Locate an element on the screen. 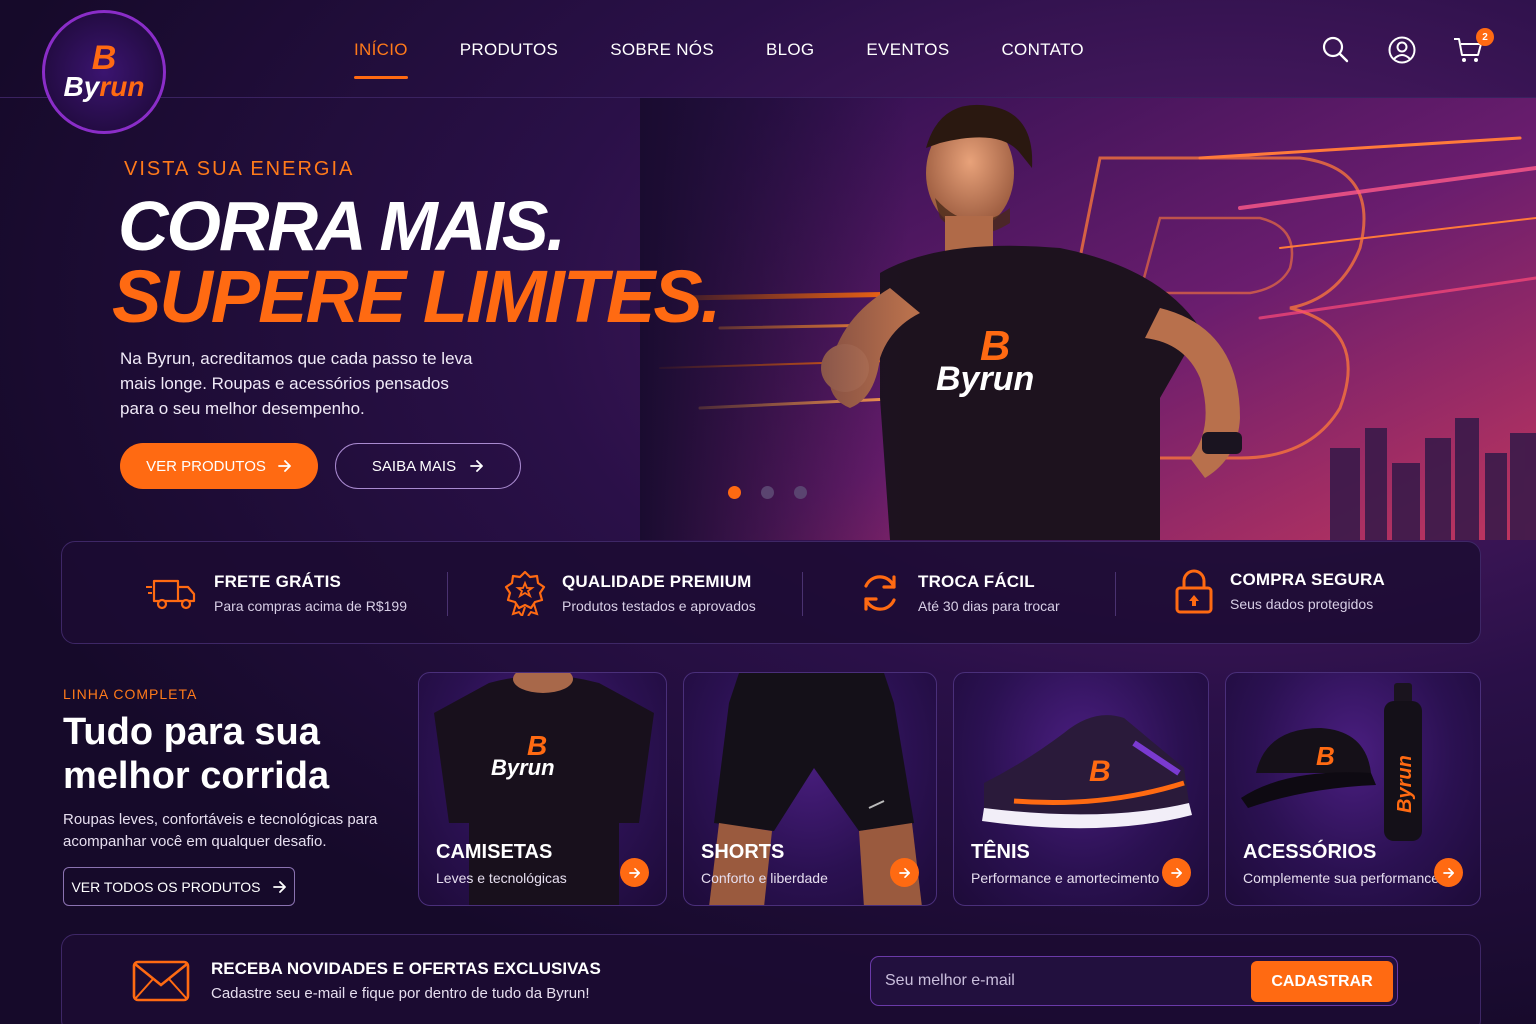 This screenshot has width=1536, height=1024. nav-item-contato: CONTATO is located at coordinates (1042, 60).